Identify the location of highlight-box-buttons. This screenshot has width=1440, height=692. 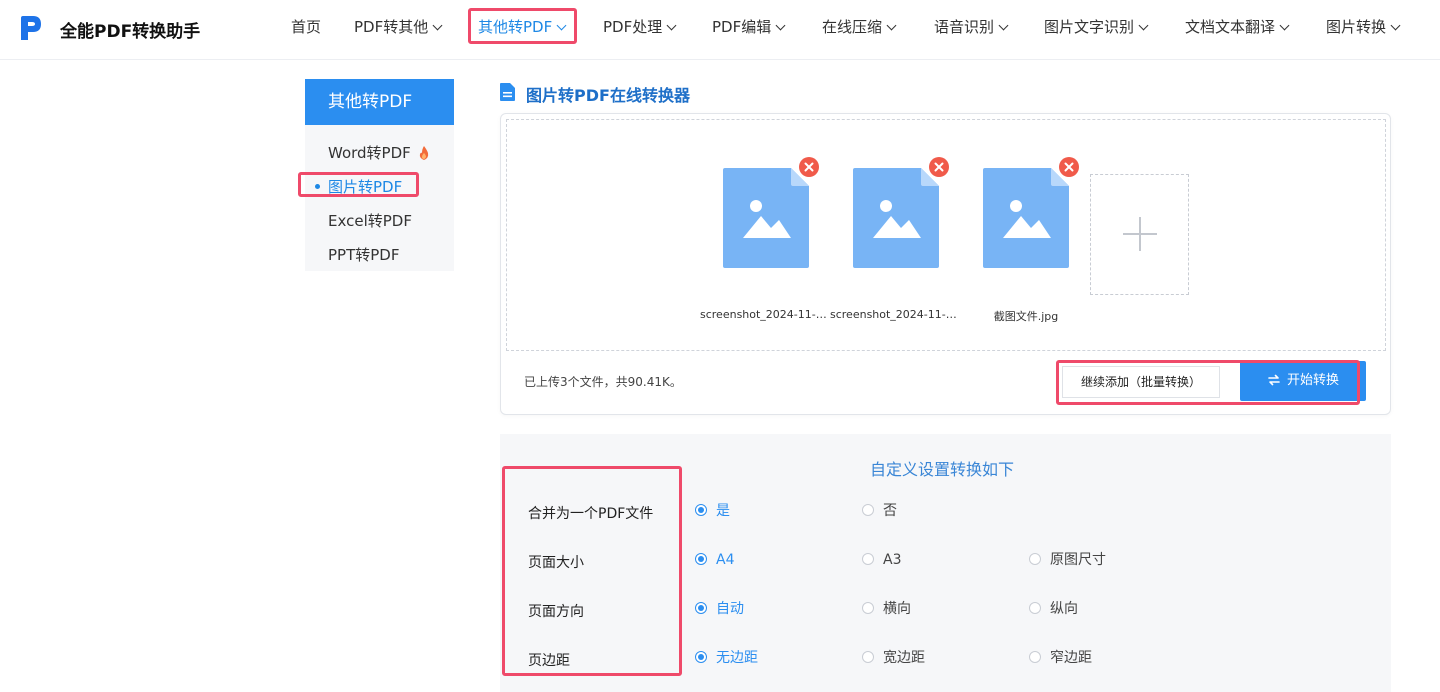
(1208, 382).